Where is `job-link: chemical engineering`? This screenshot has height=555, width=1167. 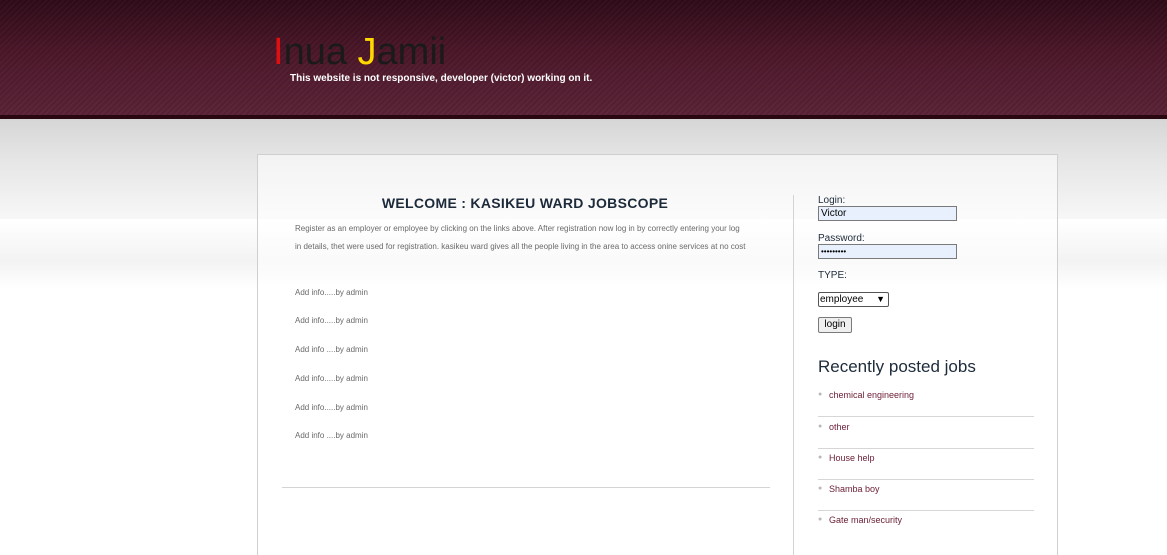 job-link: chemical engineering is located at coordinates (871, 395).